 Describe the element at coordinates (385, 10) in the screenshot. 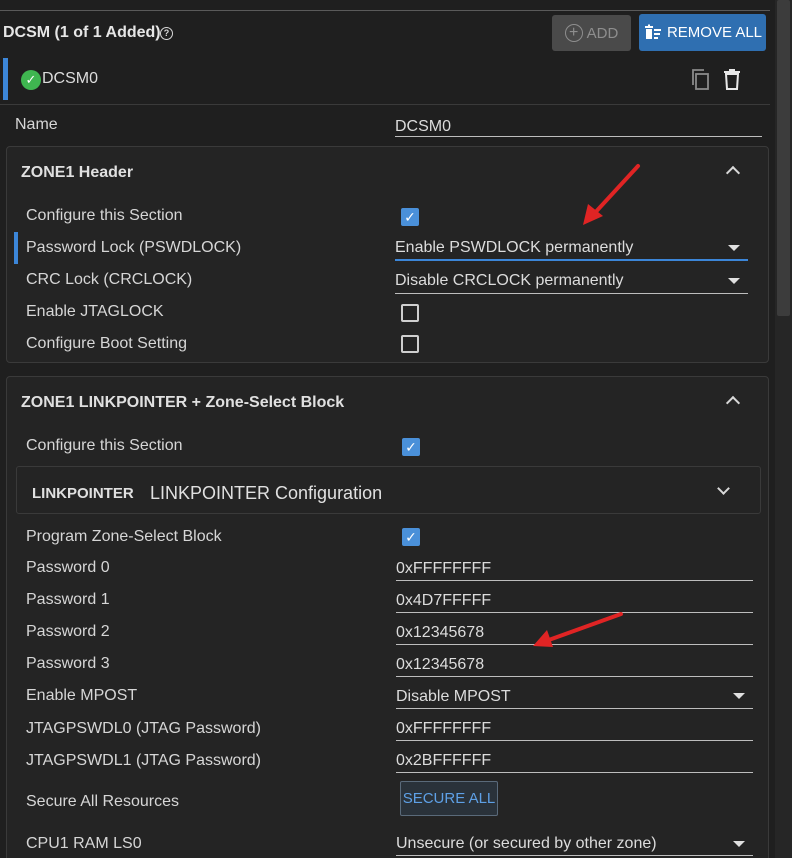

I see `top-divider` at that location.